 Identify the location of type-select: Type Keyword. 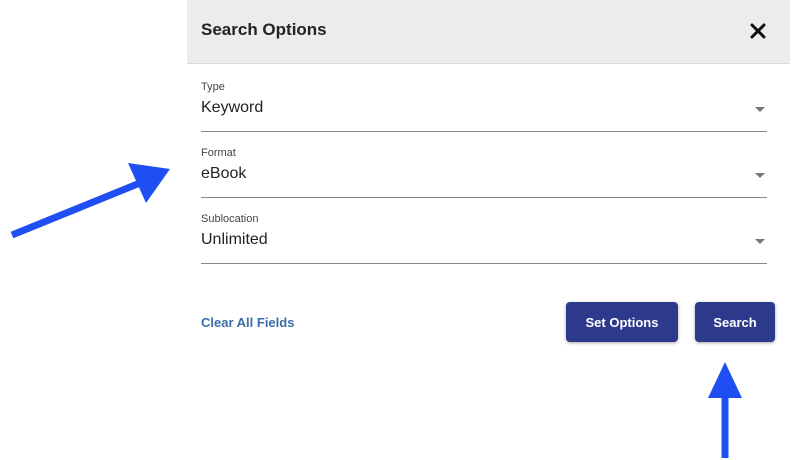
(484, 106).